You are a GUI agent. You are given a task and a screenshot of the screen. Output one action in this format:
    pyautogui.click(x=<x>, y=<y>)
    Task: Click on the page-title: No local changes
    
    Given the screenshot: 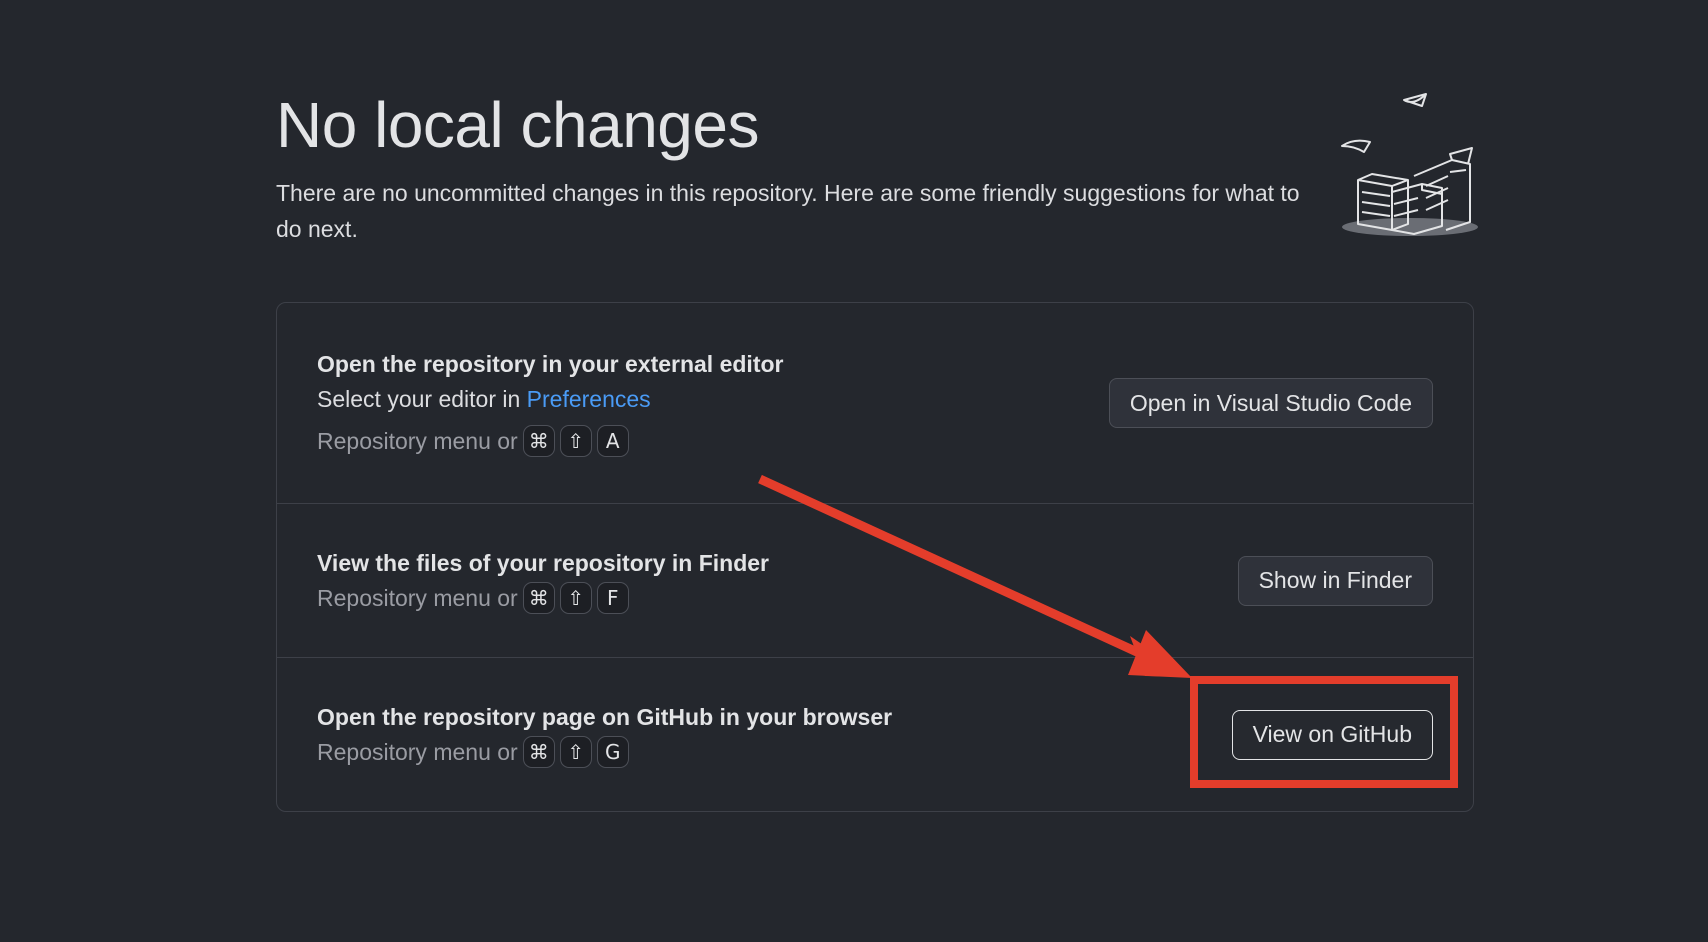 What is the action you would take?
    pyautogui.click(x=517, y=125)
    